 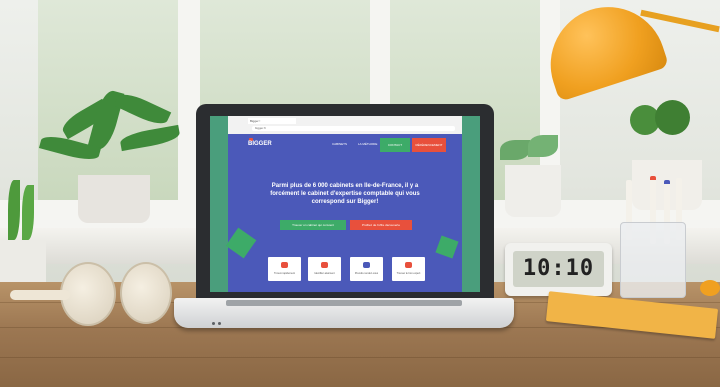 I want to click on feature-card-label: Prendre rendez-vous, so click(x=366, y=273).